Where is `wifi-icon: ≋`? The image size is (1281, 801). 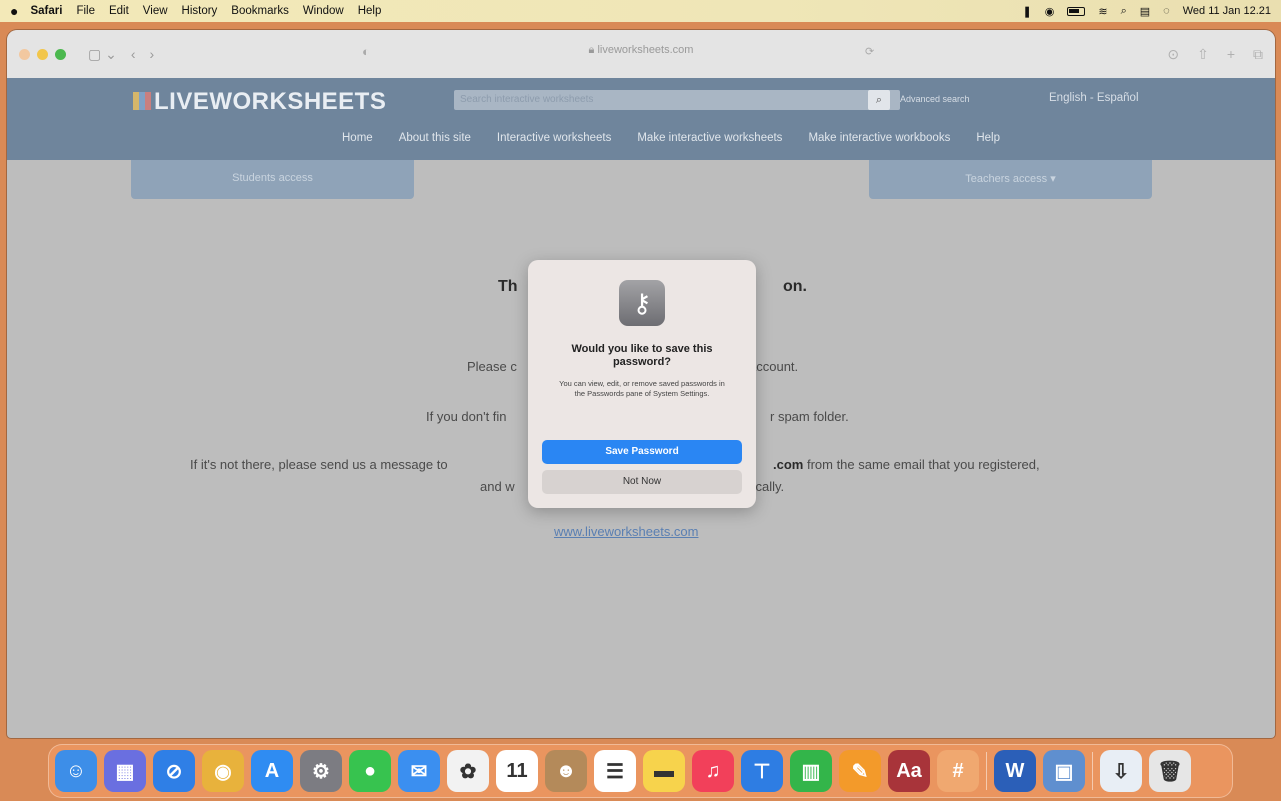 wifi-icon: ≋ is located at coordinates (1102, 11).